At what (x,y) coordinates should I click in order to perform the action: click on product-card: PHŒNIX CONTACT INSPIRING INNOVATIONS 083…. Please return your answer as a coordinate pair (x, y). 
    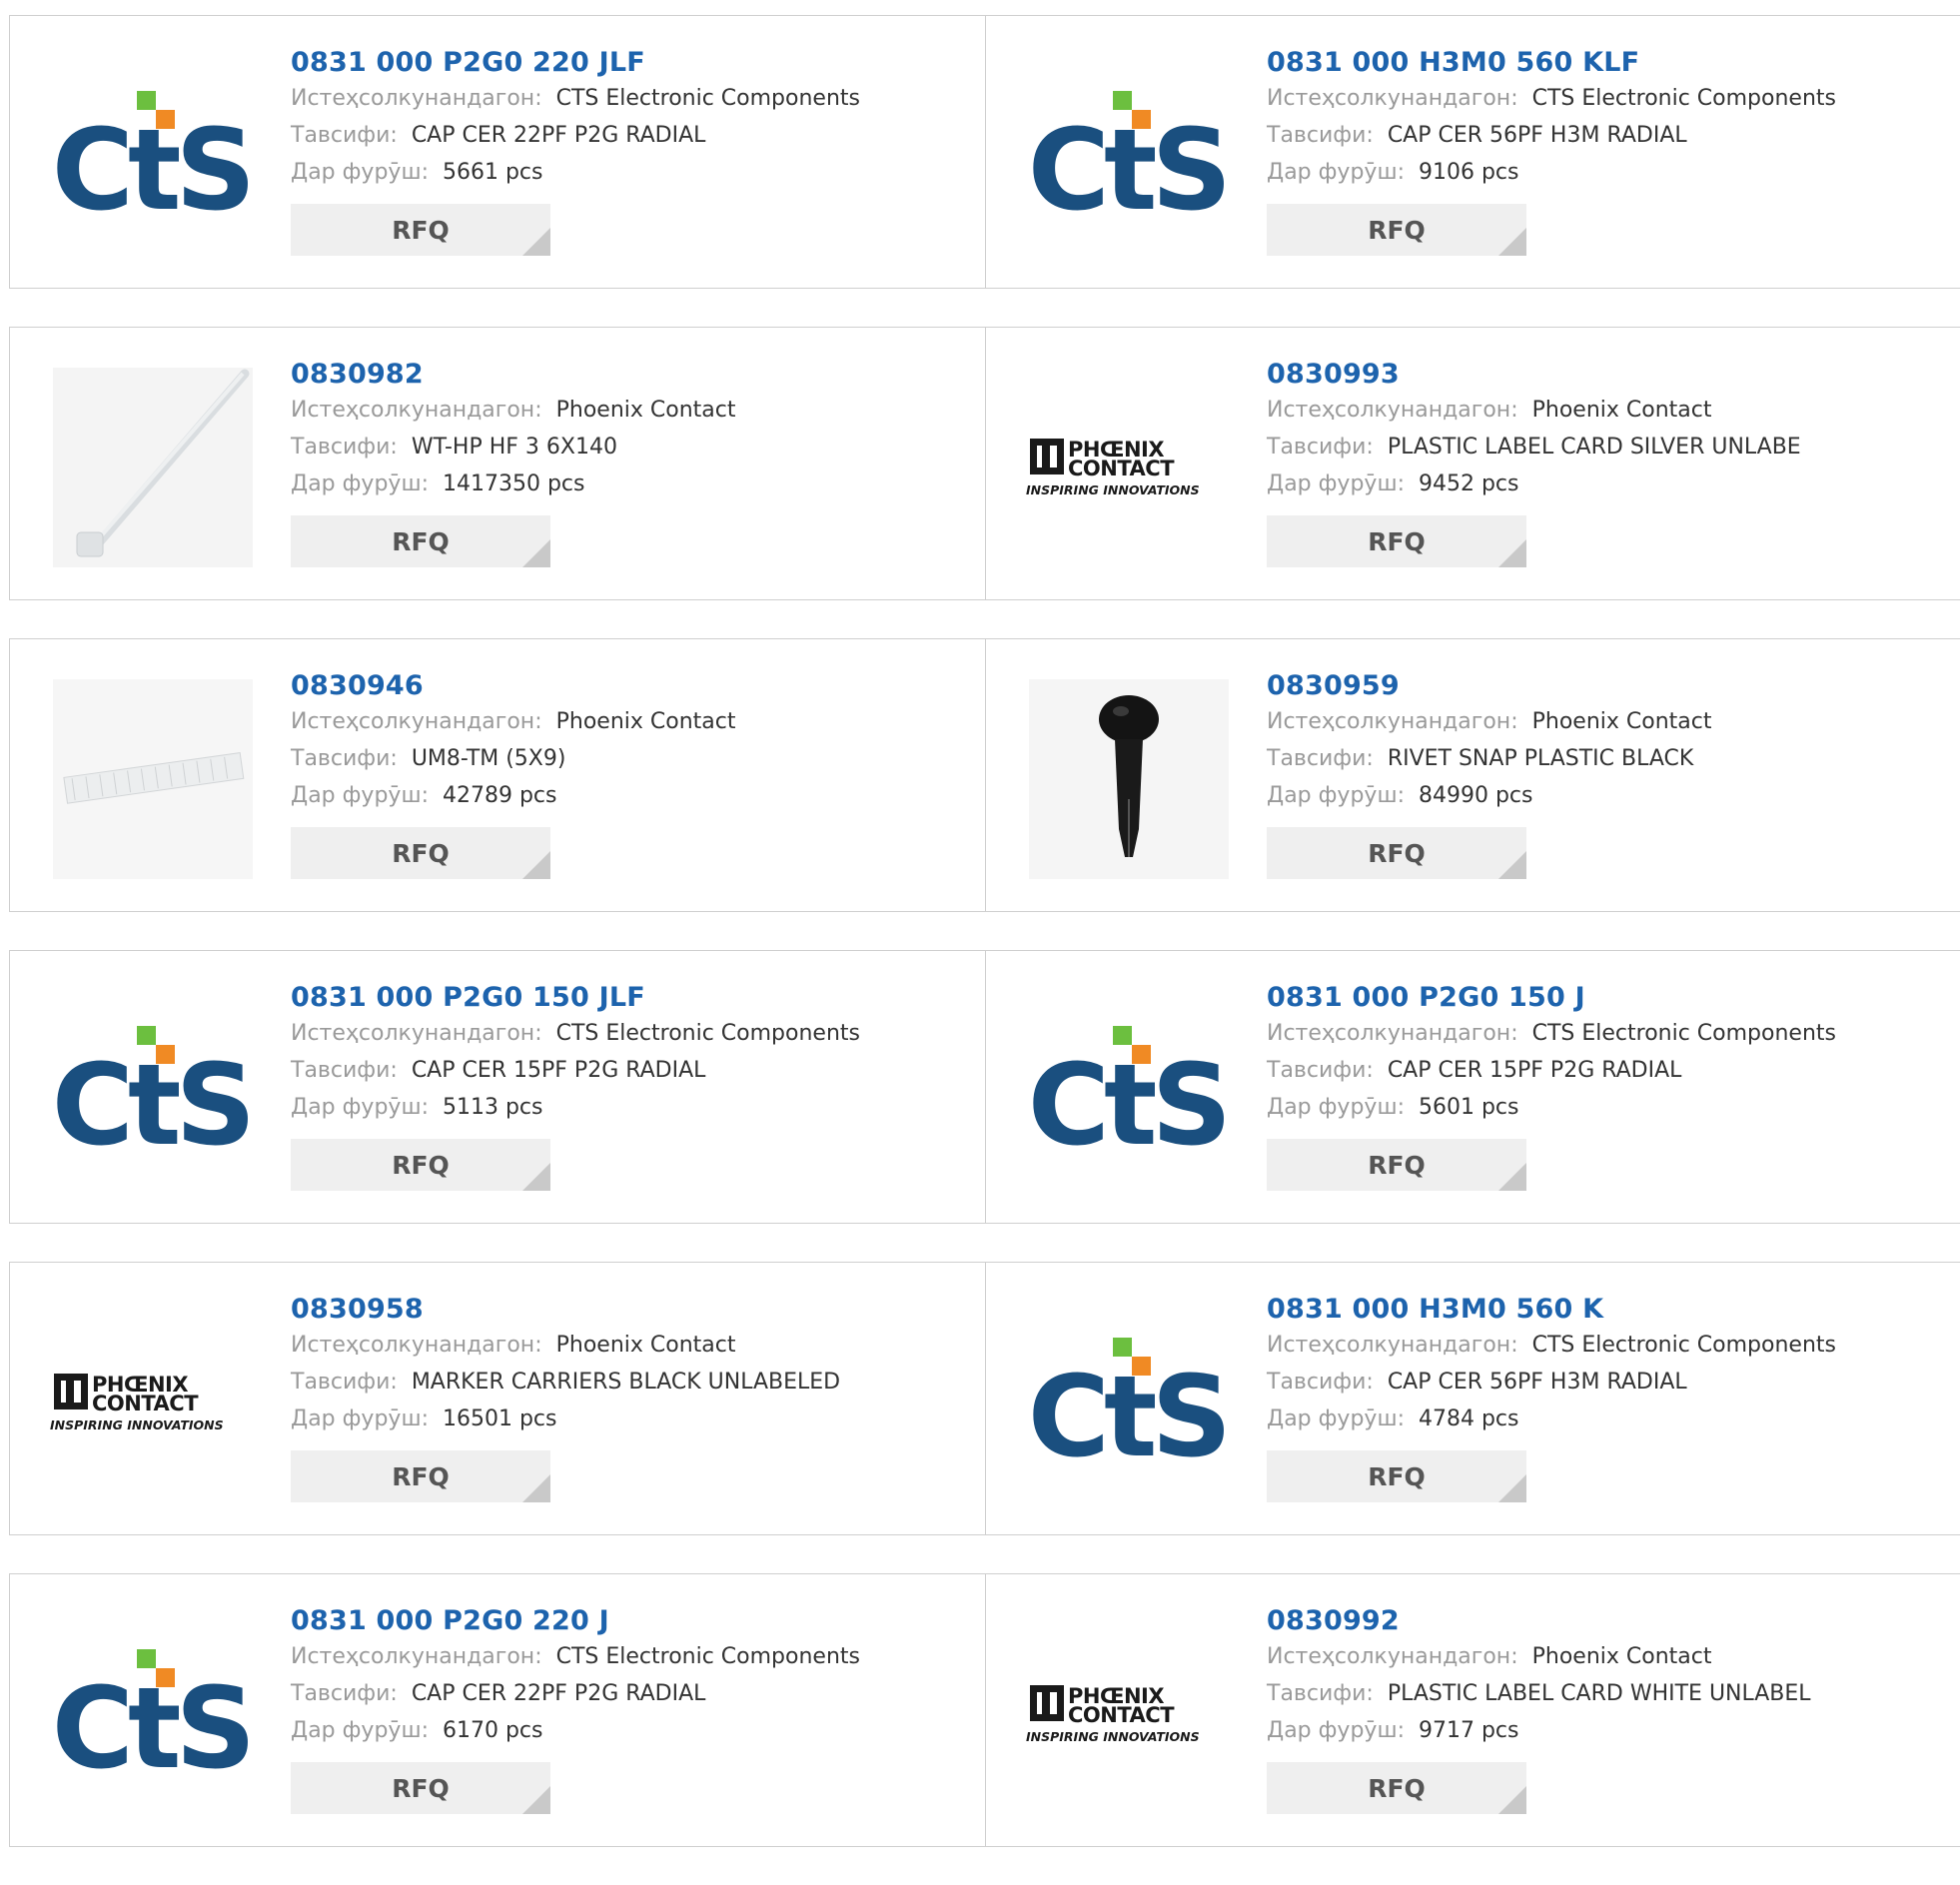
    Looking at the image, I should click on (497, 1398).